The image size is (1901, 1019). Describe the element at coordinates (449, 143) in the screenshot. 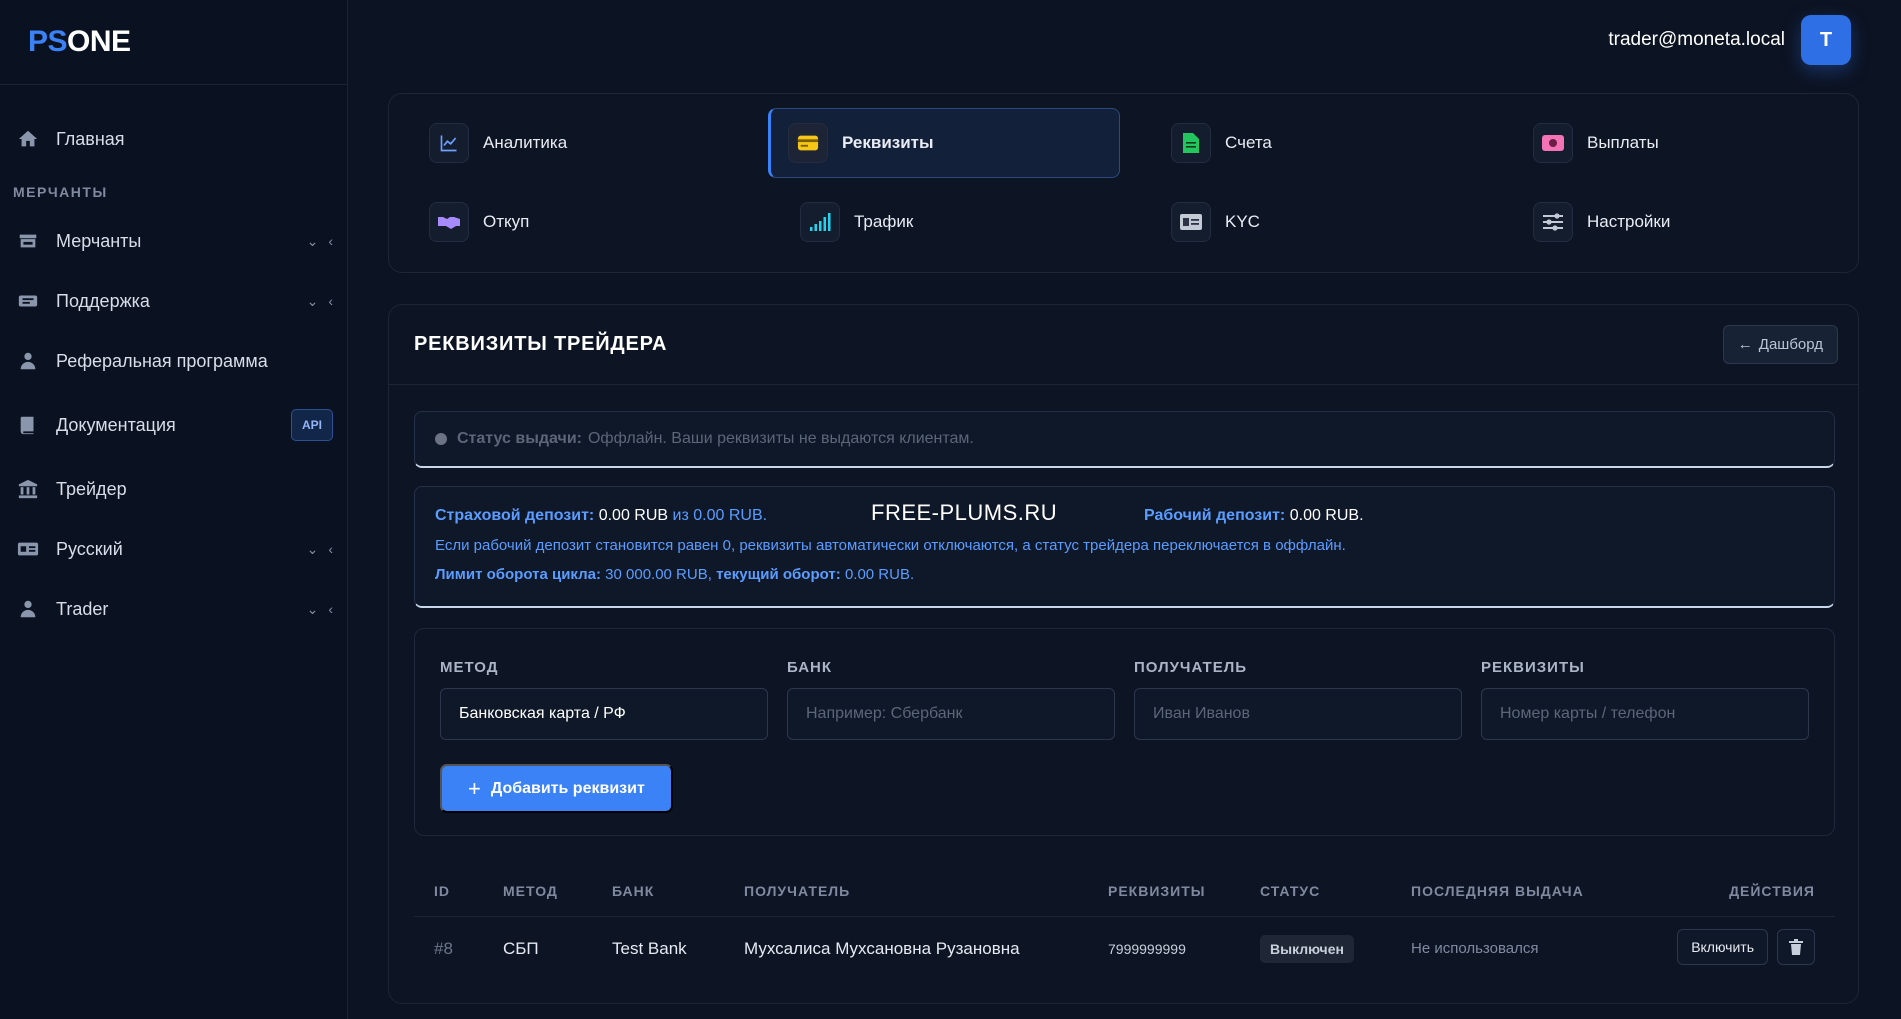

I see `chart-line-icon` at that location.